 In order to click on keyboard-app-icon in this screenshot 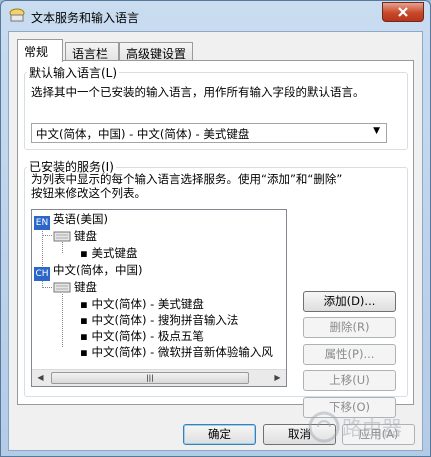, I will do `click(17, 15)`.